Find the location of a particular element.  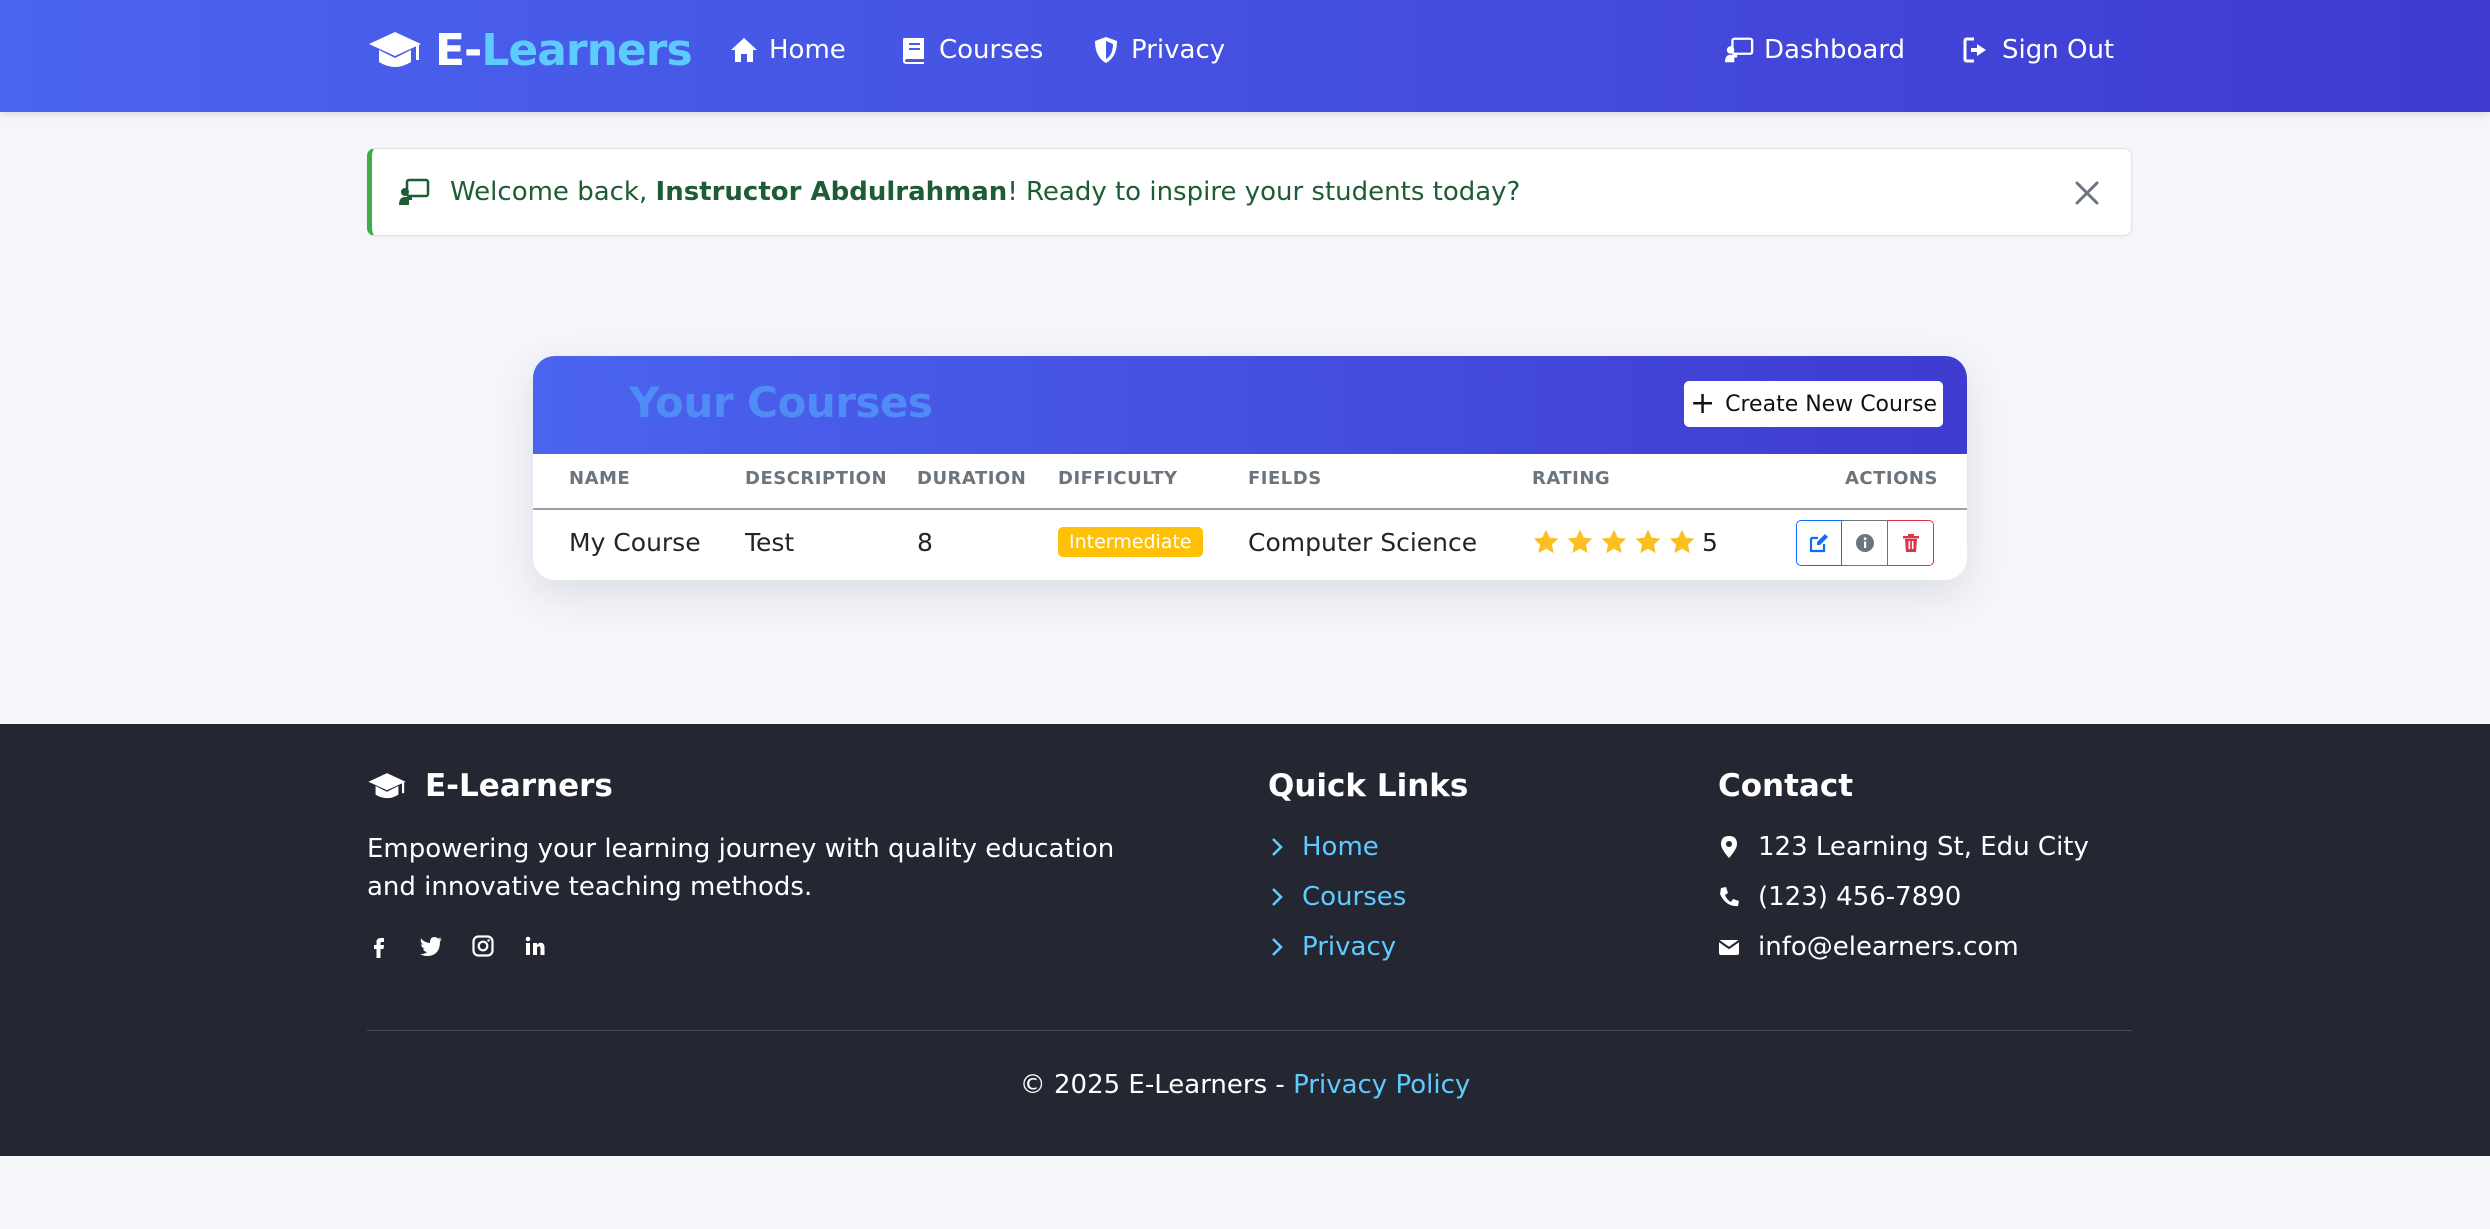

column-header-description: DESCRIPTION is located at coordinates (816, 478).